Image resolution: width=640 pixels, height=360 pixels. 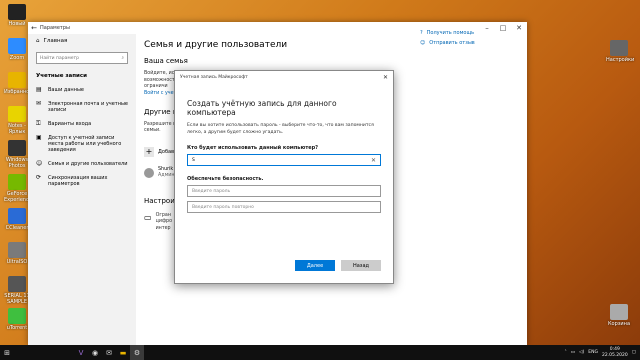 I want to click on mail-icon: ✉, so click(x=109, y=352).